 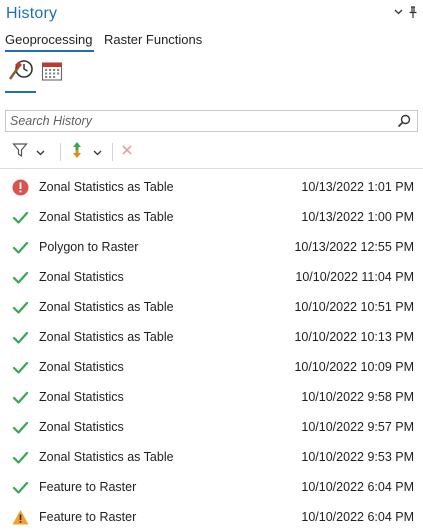 I want to click on panel-header: History, so click(x=211, y=15).